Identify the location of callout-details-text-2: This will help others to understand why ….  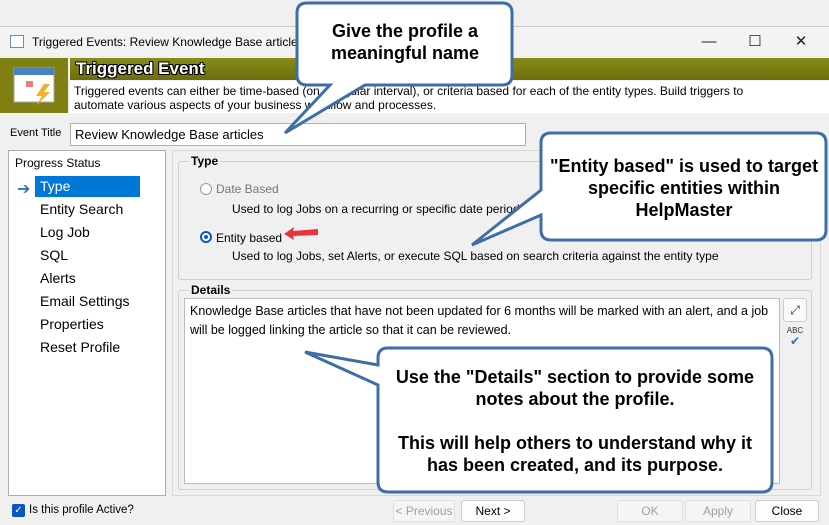
(575, 454).